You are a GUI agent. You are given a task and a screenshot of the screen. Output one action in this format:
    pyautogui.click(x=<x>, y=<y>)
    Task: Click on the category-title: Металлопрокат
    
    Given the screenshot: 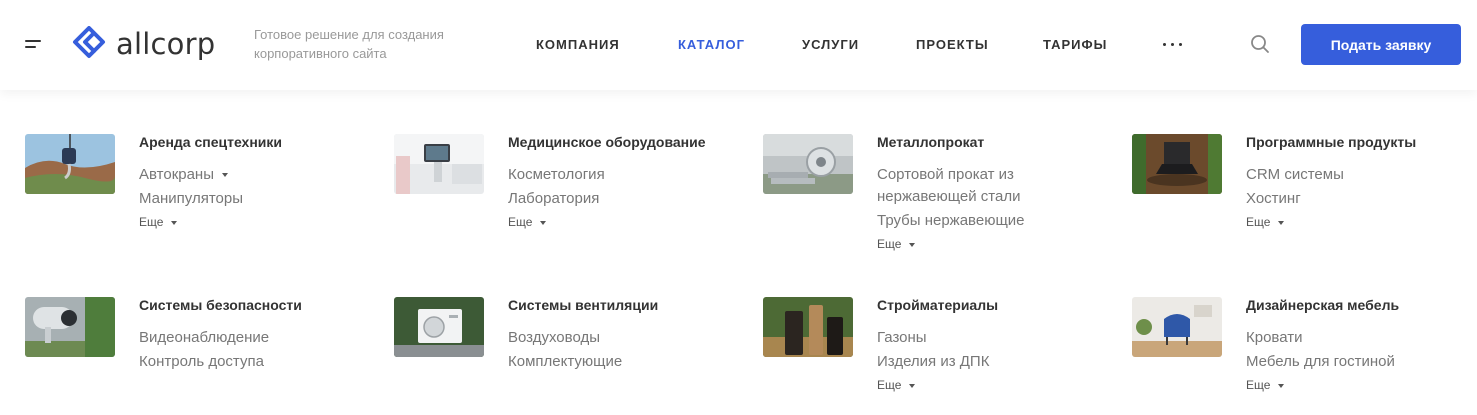 What is the action you would take?
    pyautogui.click(x=930, y=142)
    